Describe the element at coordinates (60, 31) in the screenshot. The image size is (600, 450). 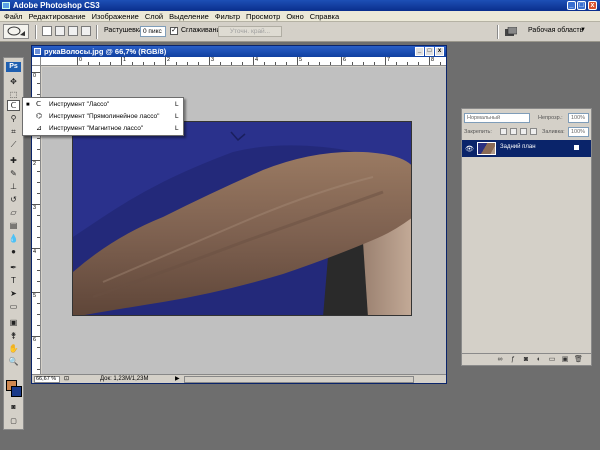
I see `add-selection-button` at that location.